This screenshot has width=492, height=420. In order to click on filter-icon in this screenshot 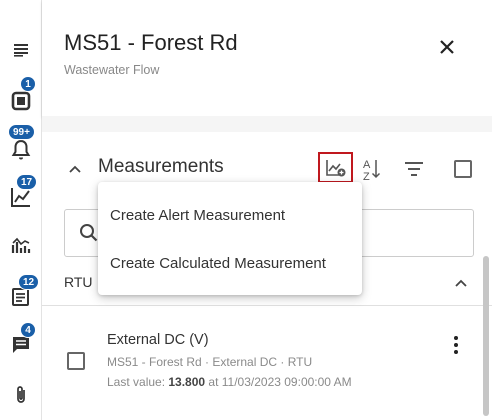, I will do `click(414, 169)`.